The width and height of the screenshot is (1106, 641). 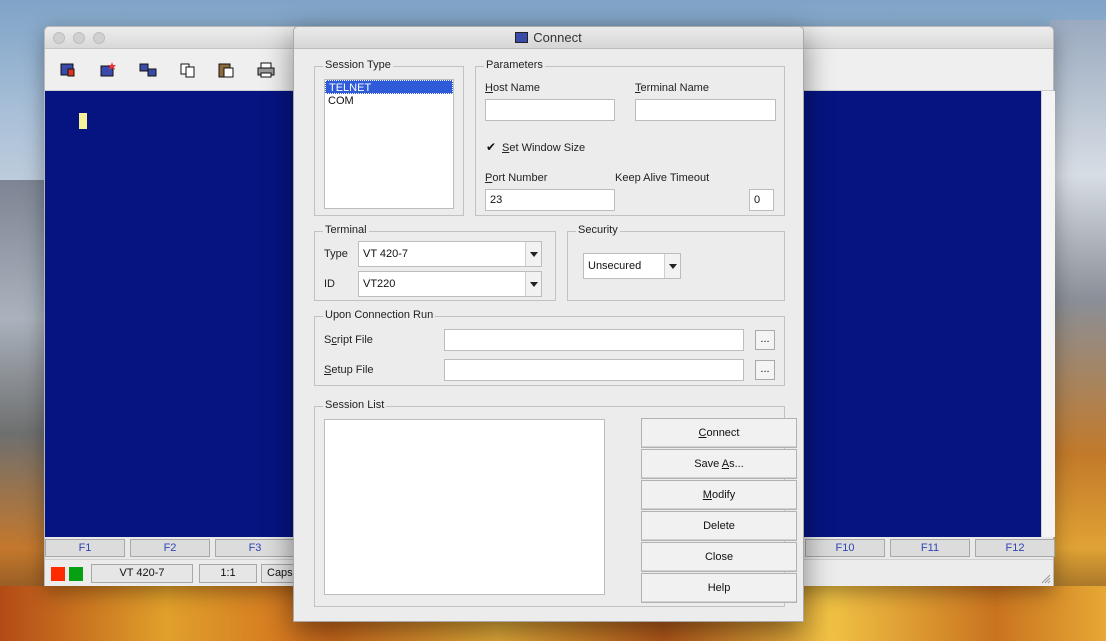 I want to click on network-icon, so click(x=148, y=70).